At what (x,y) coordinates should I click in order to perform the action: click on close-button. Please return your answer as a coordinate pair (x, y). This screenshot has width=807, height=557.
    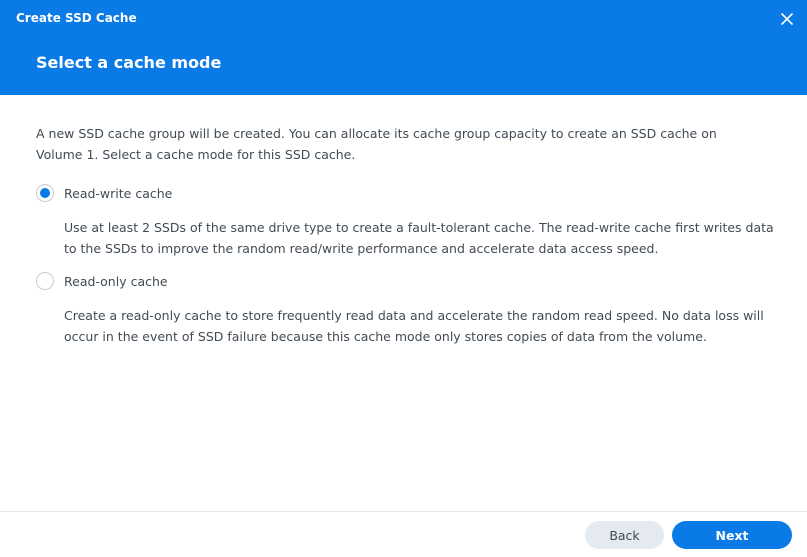
    Looking at the image, I should click on (787, 19).